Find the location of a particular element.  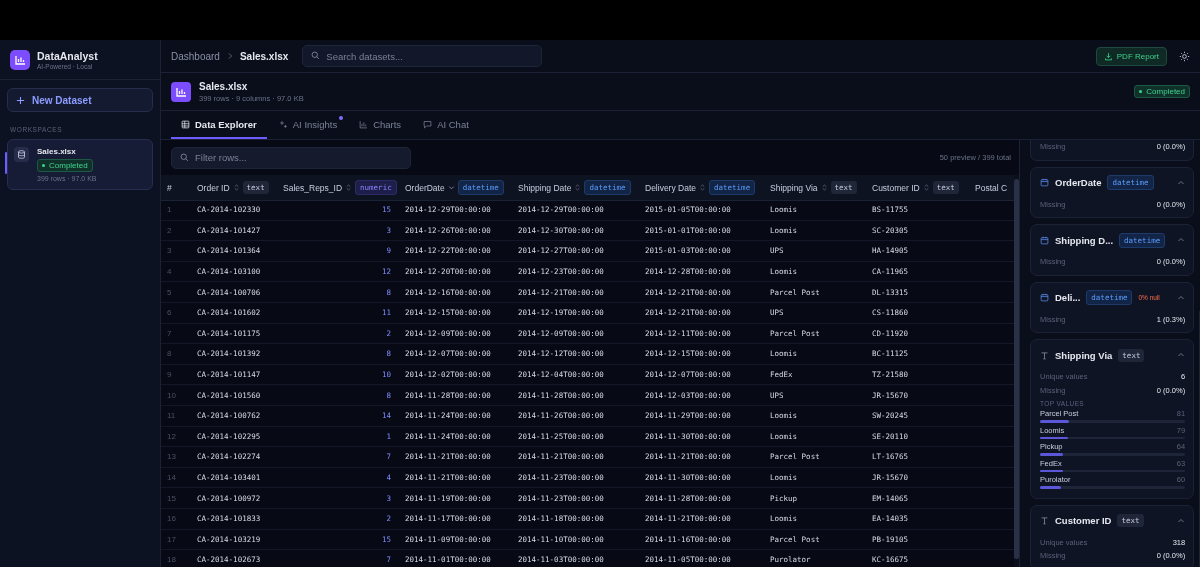

tab: AI Chat is located at coordinates (446, 125).